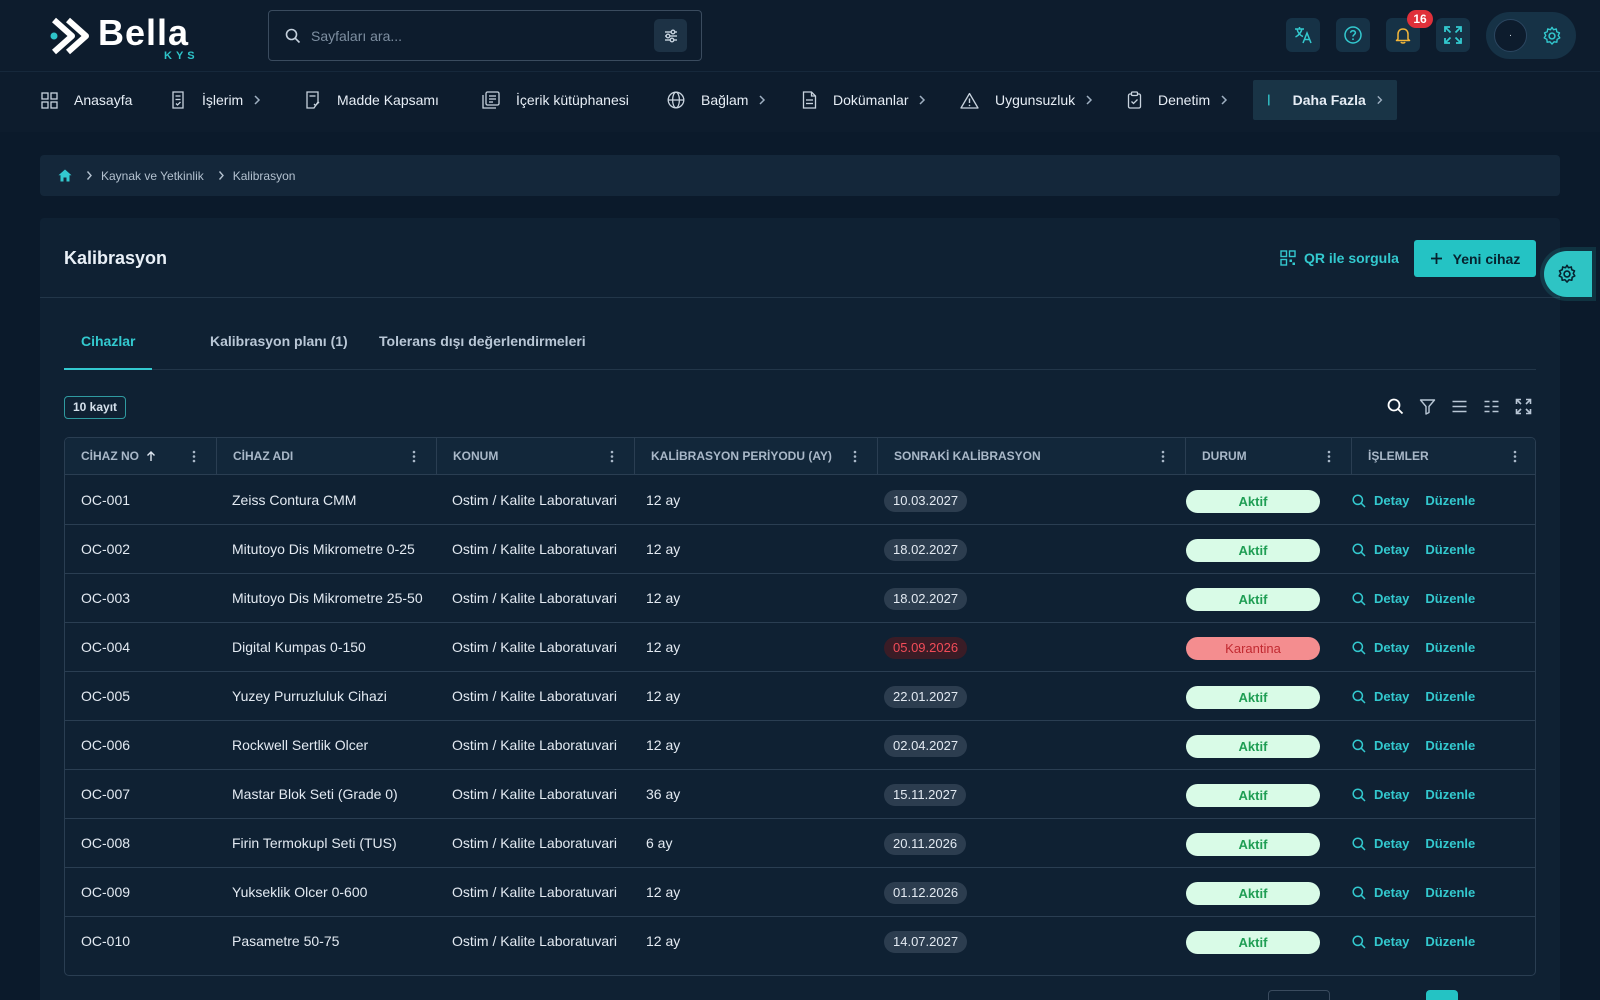  I want to click on status-badge: Karantina, so click(1253, 648).